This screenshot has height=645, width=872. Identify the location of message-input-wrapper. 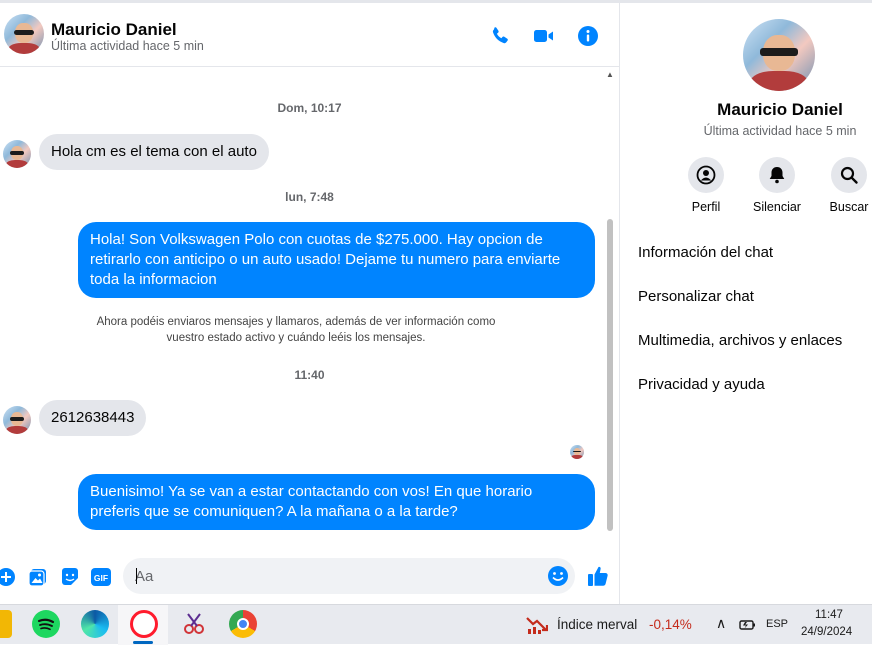
(349, 576).